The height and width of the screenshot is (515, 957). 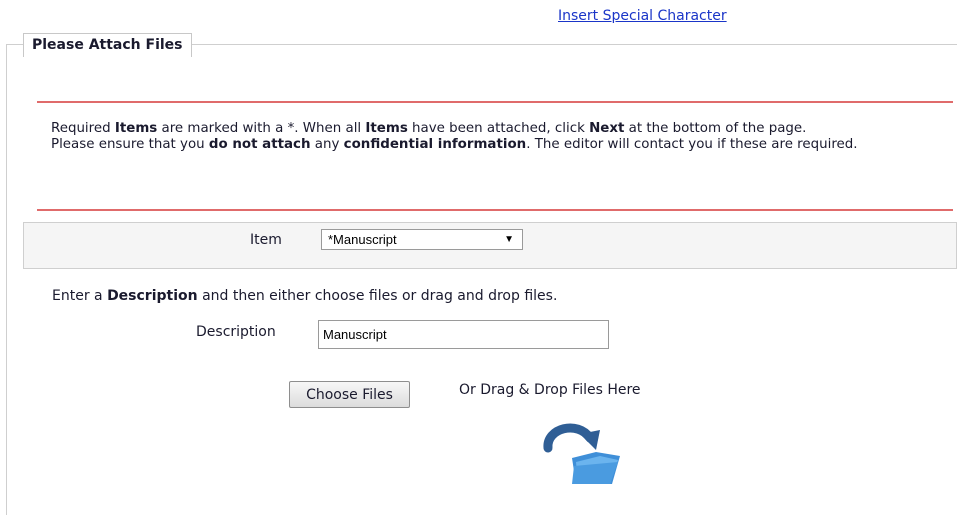 I want to click on description-label: Description, so click(x=236, y=332).